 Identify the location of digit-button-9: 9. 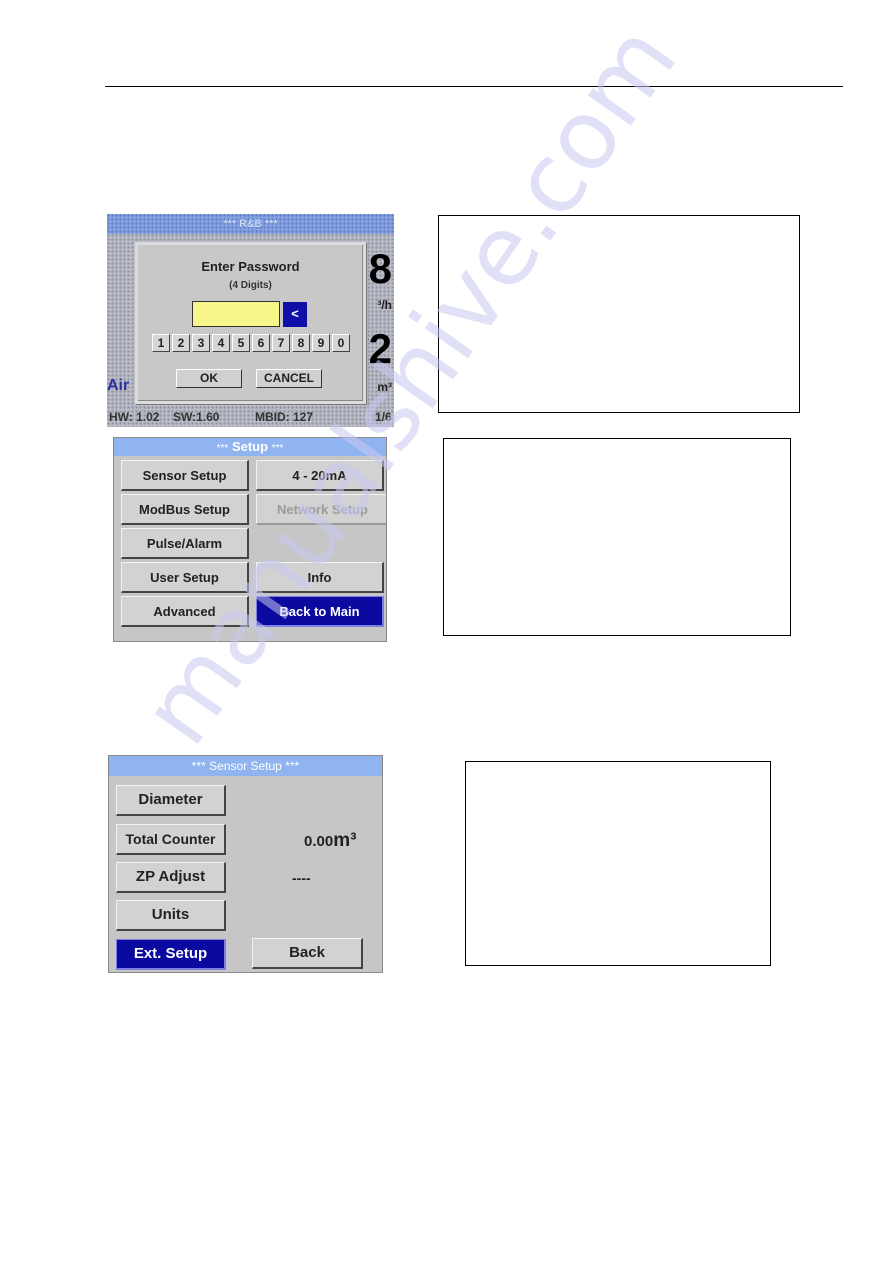
(321, 343).